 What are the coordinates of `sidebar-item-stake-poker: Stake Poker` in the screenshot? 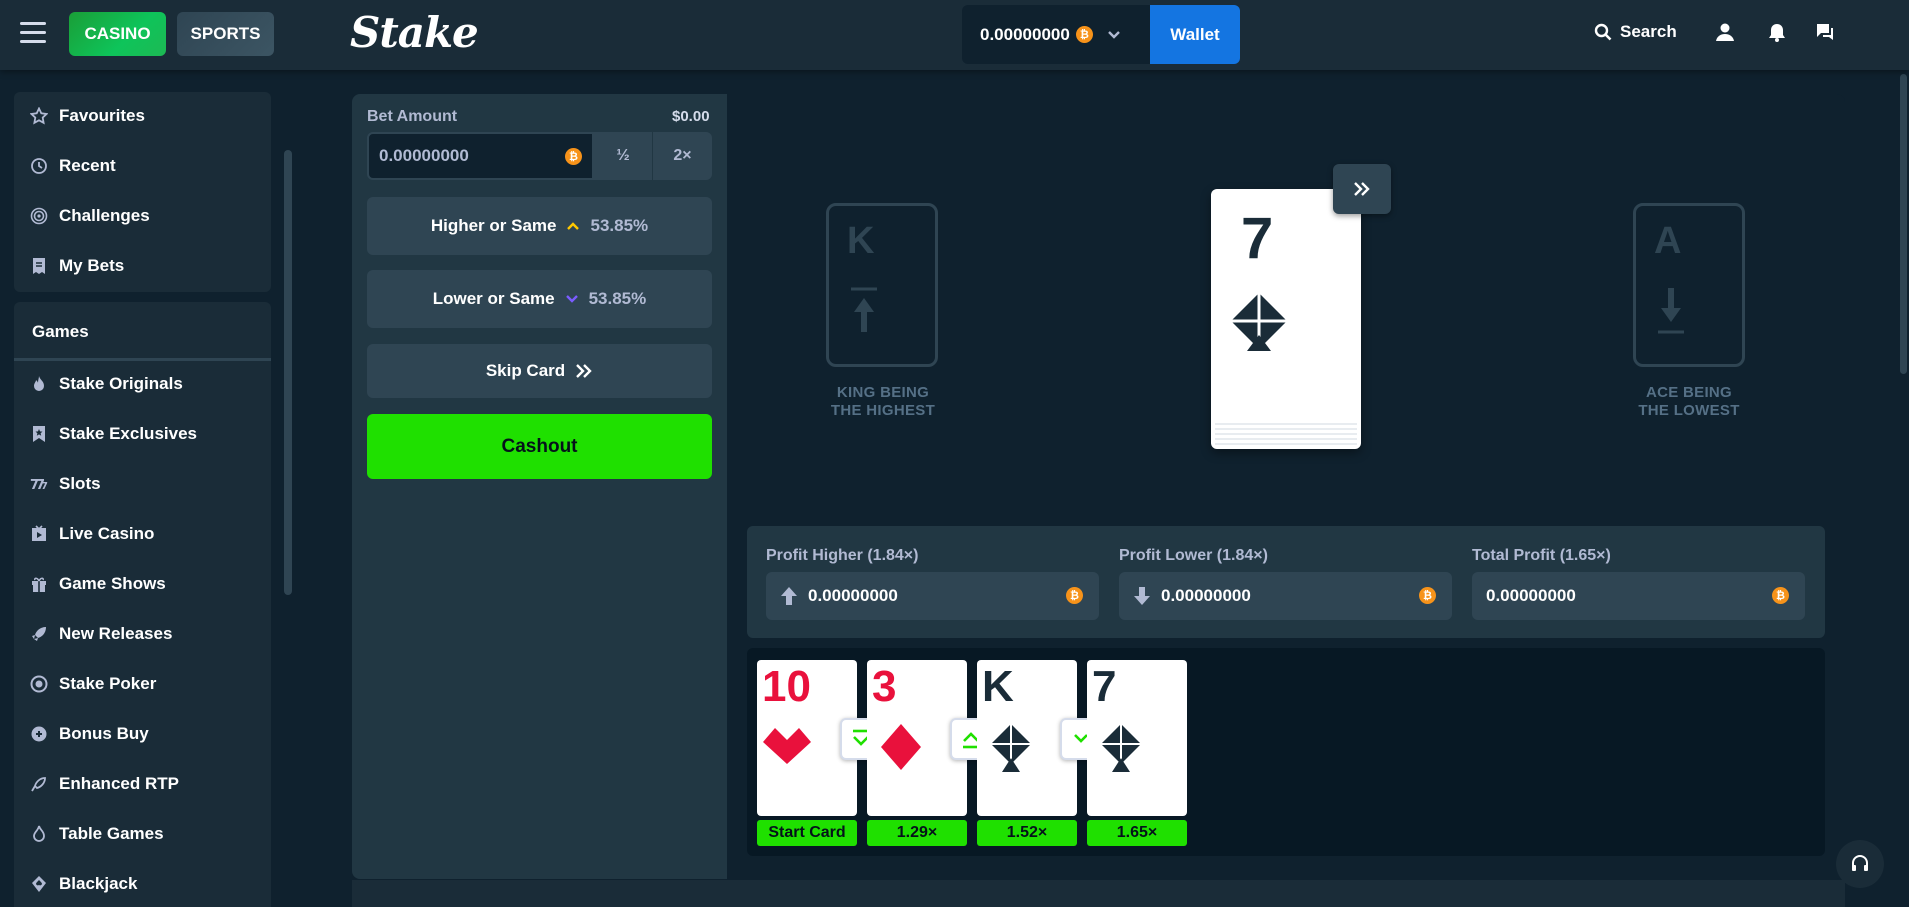 It's located at (93, 684).